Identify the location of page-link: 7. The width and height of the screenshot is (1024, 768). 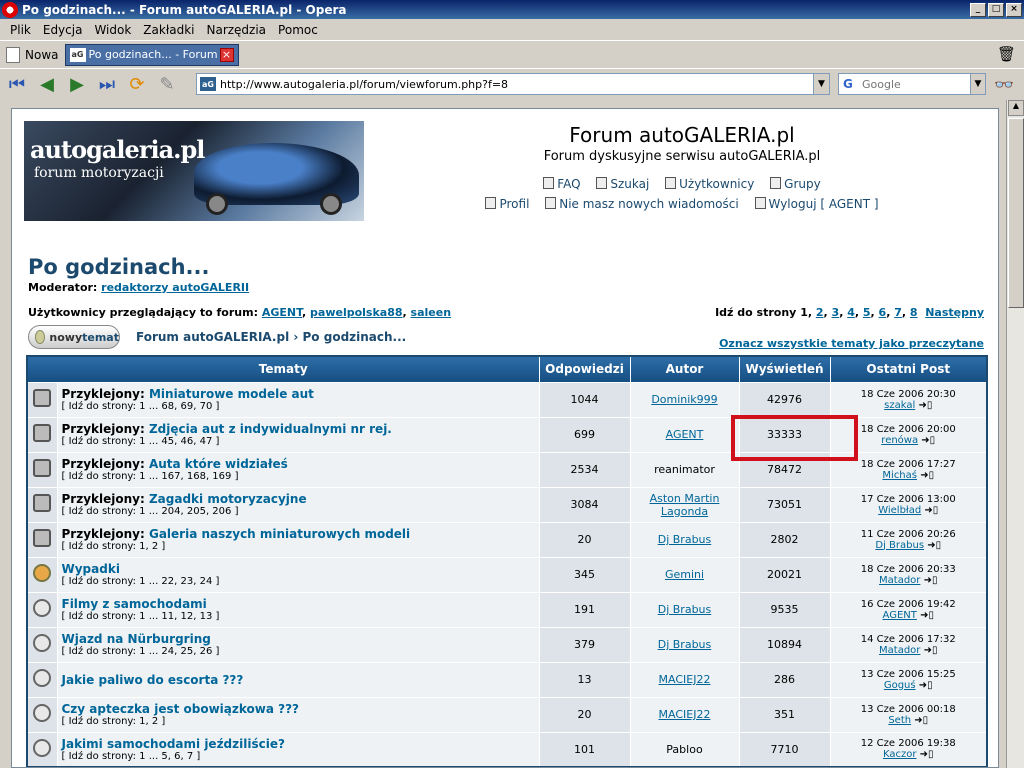
(898, 312).